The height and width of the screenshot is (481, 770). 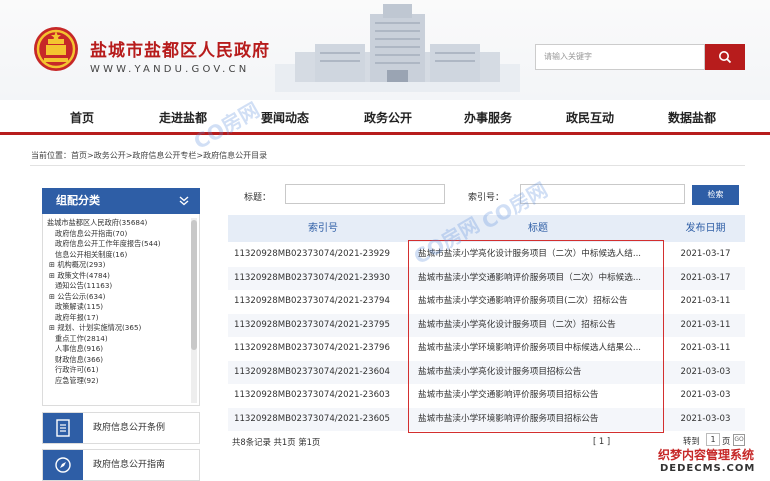 What do you see at coordinates (590, 118) in the screenshot?
I see `nav-item-interaction: 政民互动` at bounding box center [590, 118].